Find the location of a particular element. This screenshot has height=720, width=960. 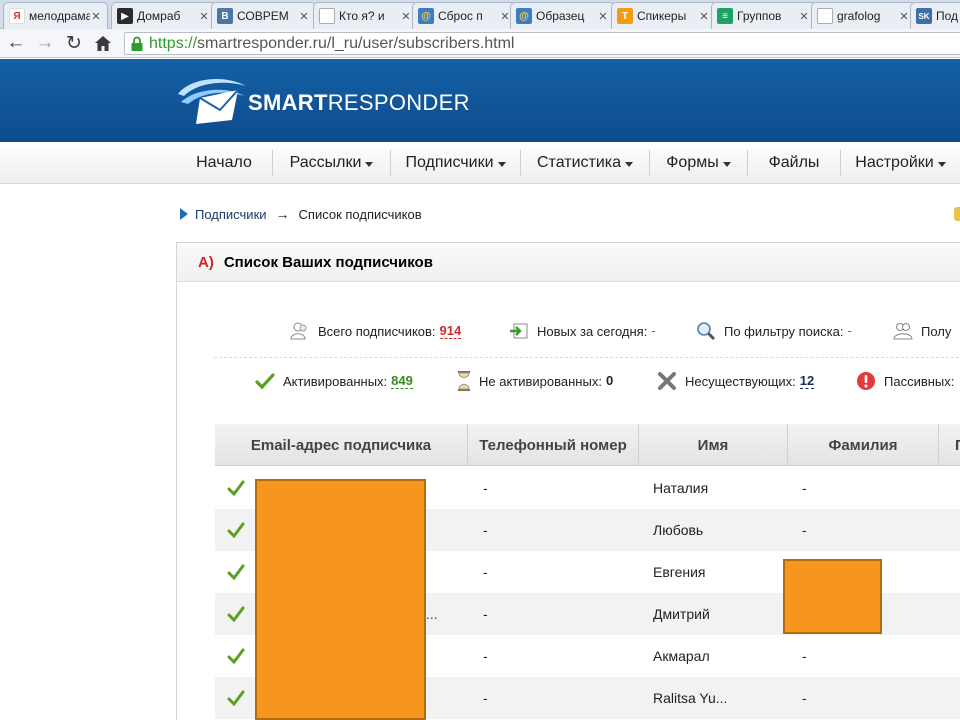

stat-new-today: Новых за сегодня: - is located at coordinates (582, 331).